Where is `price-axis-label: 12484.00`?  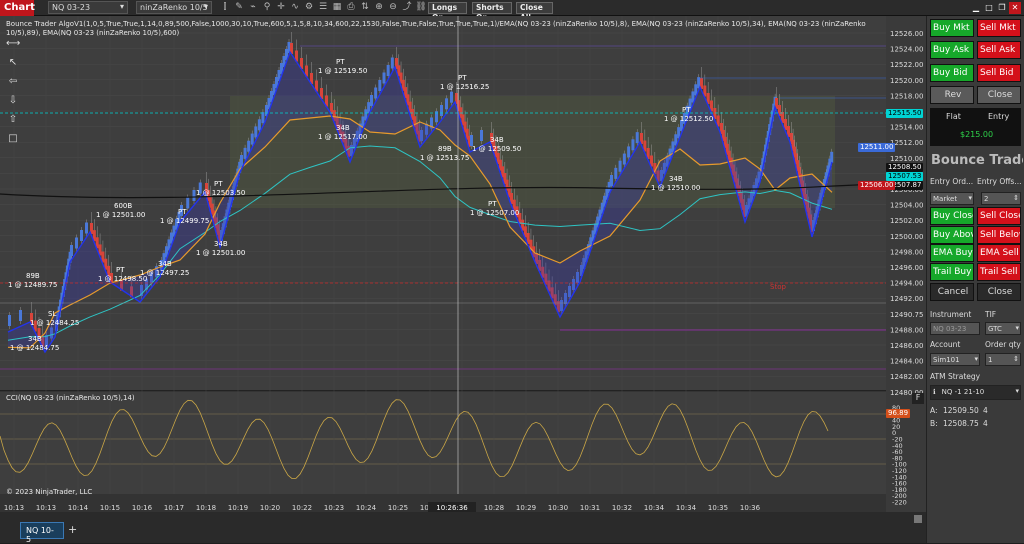 price-axis-label: 12484.00 is located at coordinates (906, 362).